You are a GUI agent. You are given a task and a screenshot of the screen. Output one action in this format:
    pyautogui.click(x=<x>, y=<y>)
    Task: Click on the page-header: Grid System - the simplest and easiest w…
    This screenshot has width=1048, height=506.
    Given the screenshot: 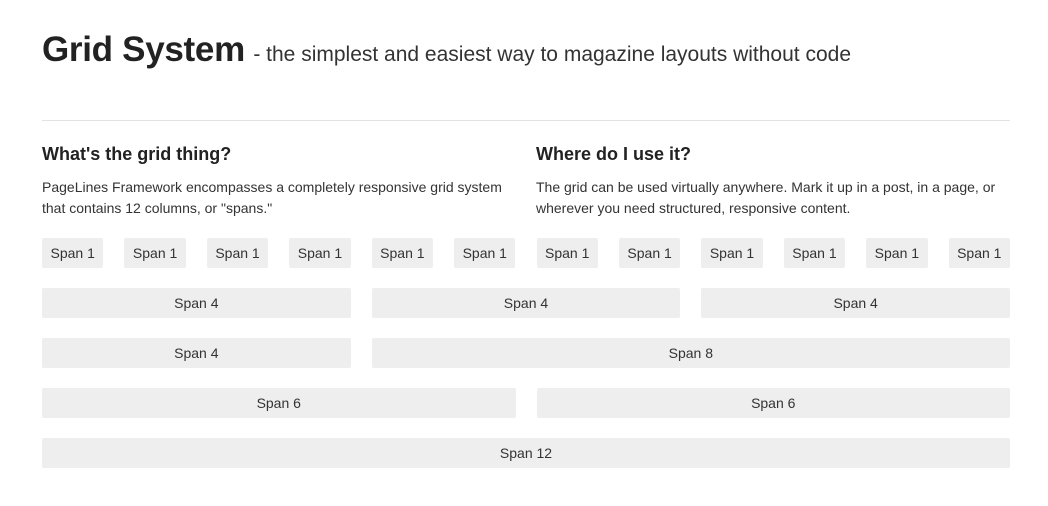 What is the action you would take?
    pyautogui.click(x=526, y=50)
    